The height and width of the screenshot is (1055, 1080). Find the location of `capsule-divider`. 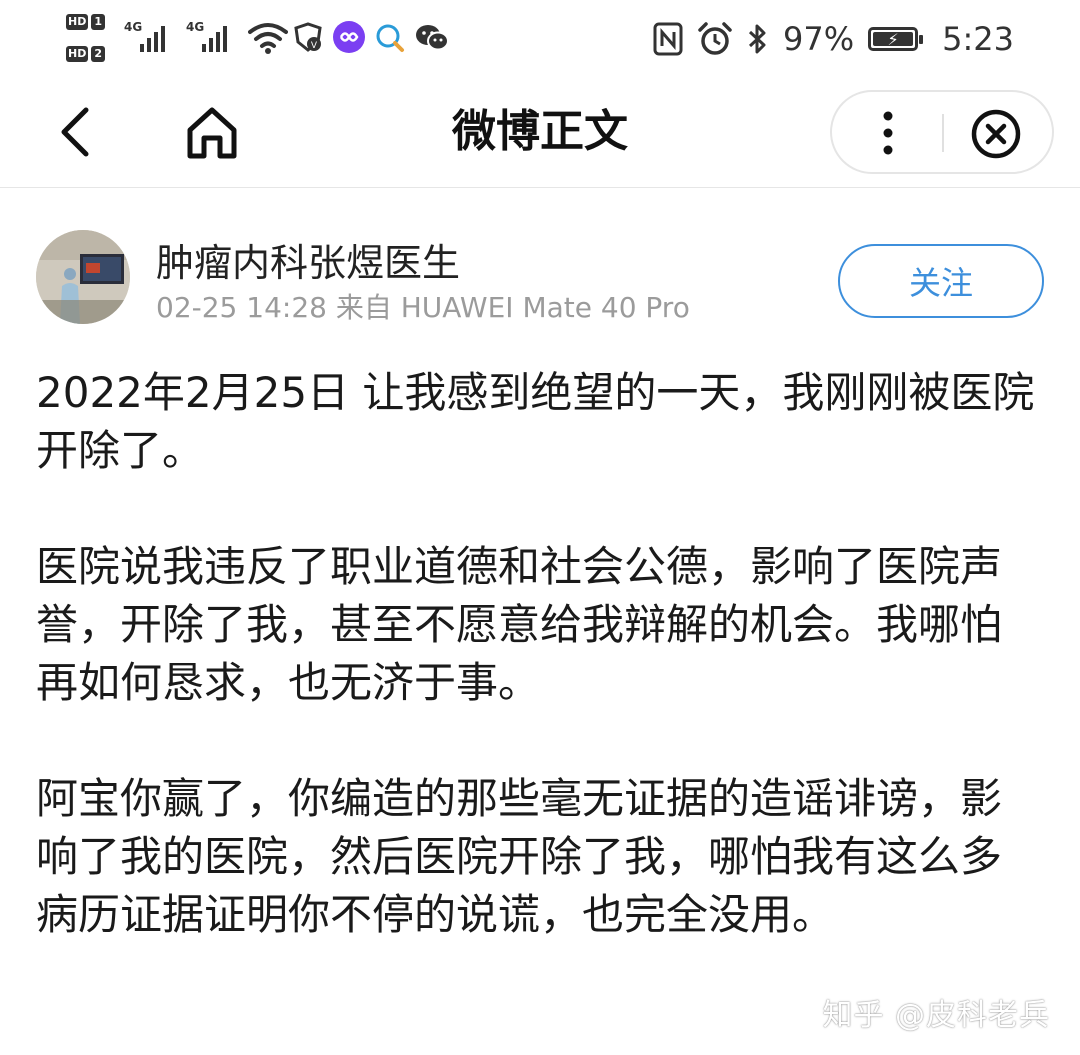

capsule-divider is located at coordinates (943, 133).